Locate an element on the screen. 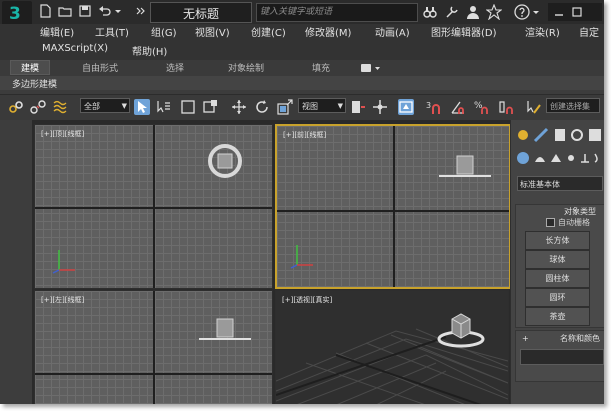 Image resolution: width=611 pixels, height=411 pixels. create-teapot-button: 茶壶 is located at coordinates (557, 316).